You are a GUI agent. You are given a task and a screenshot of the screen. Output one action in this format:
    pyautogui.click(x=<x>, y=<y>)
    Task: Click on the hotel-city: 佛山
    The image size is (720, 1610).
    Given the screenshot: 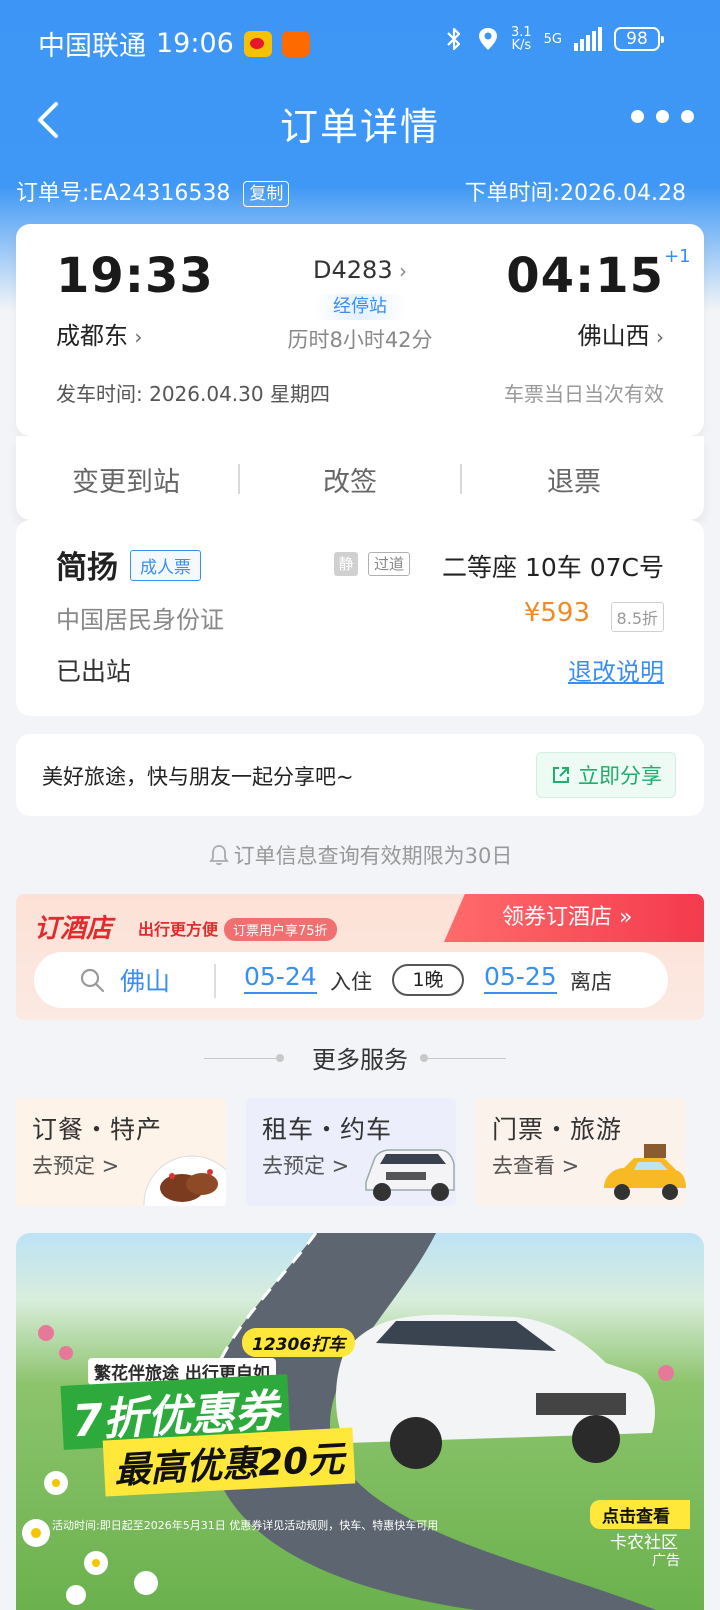 What is the action you would take?
    pyautogui.click(x=145, y=980)
    